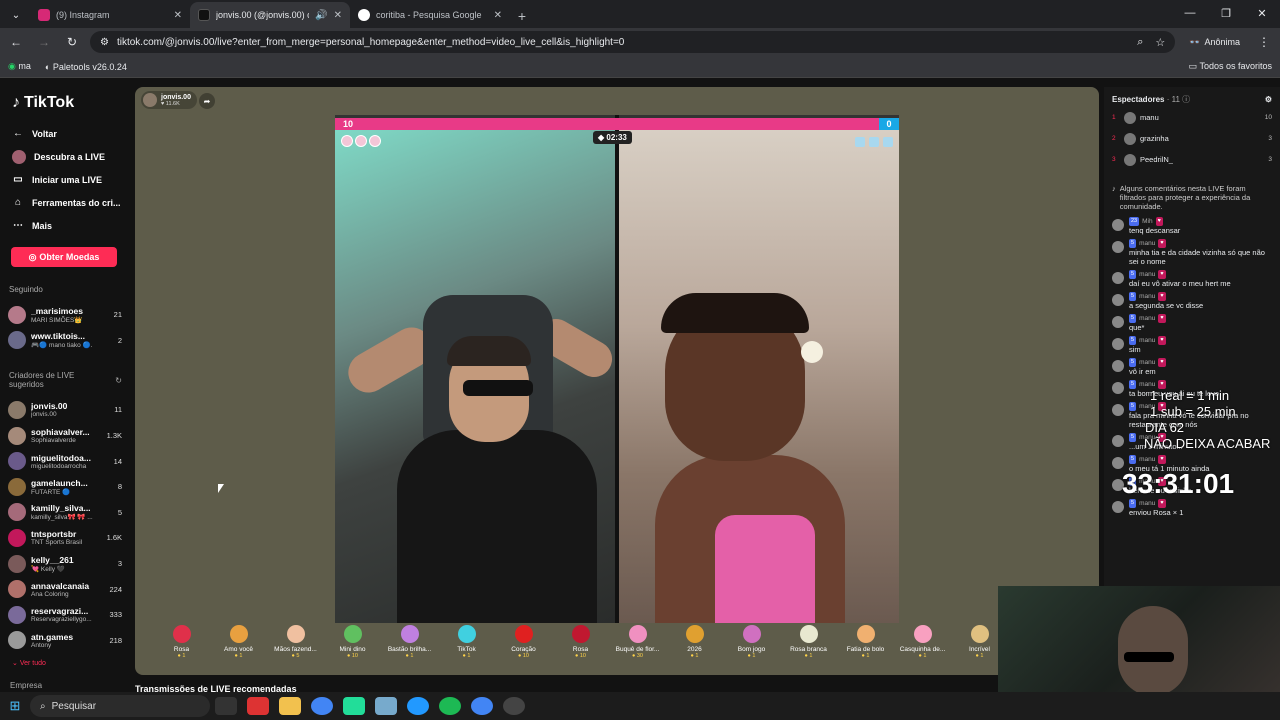 Image resolution: width=1280 pixels, height=720 pixels. Describe the element at coordinates (104, 42) in the screenshot. I see `site-info-icon: ⚙` at that location.